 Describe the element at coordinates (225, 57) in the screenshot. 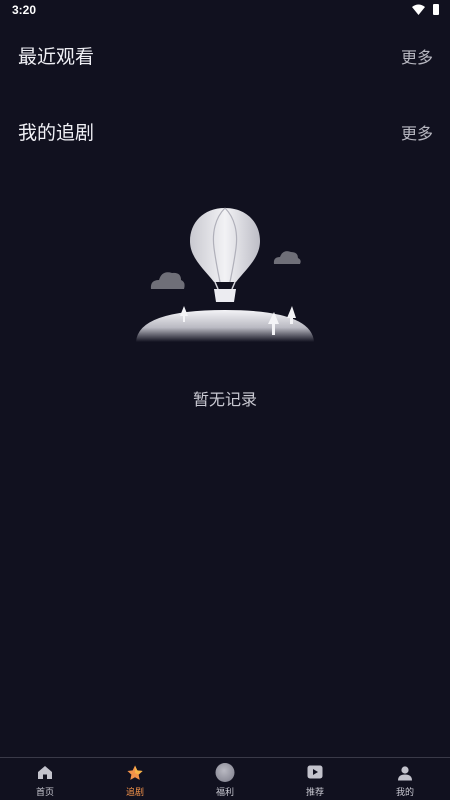

I see `recent-section-header: 最近观看 更多` at that location.